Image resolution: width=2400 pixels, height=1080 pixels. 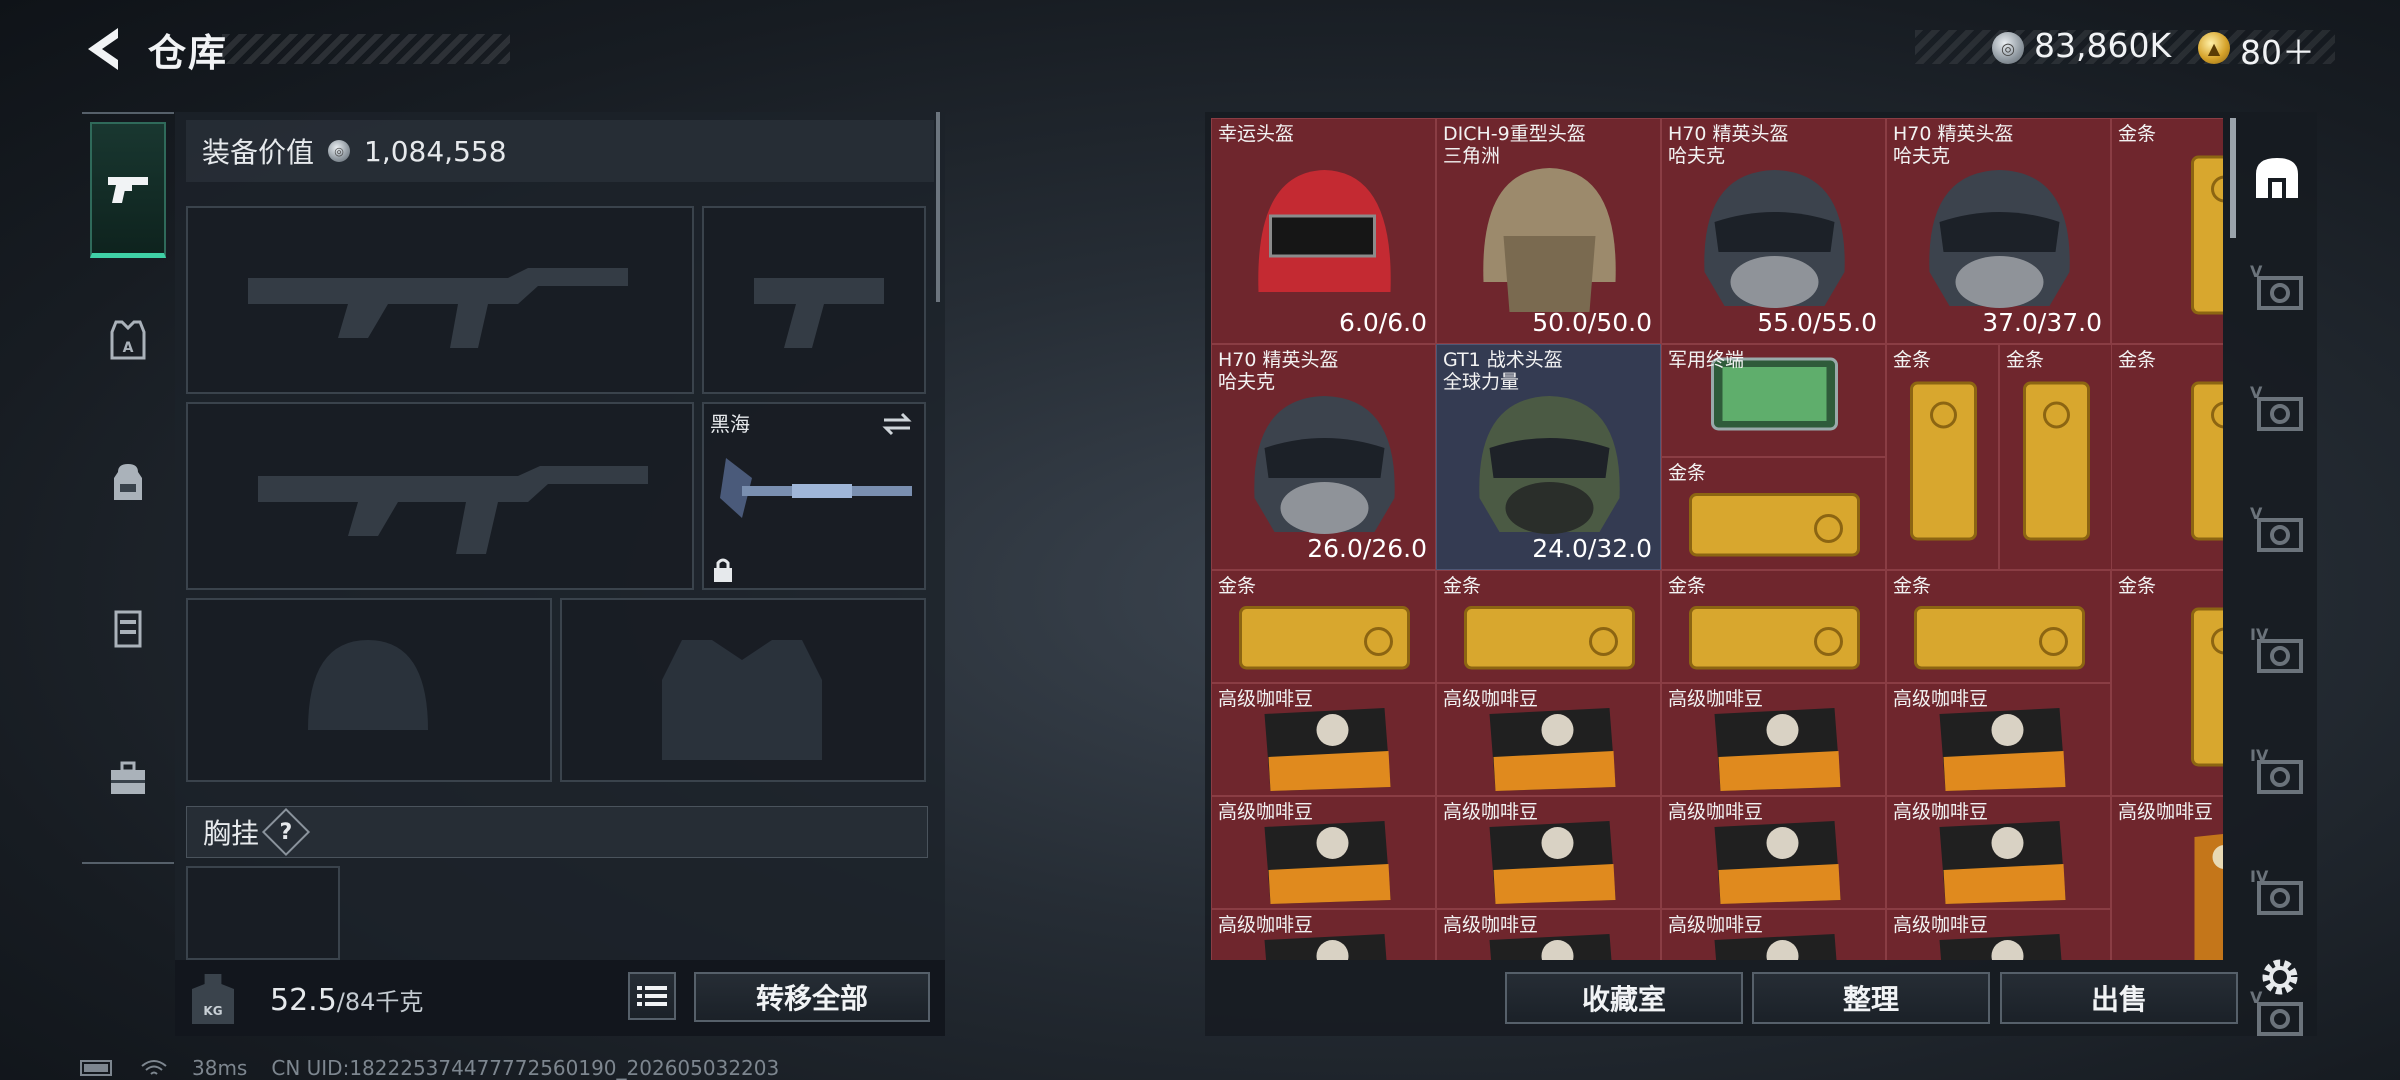 I want to click on pistol-icon, so click(x=128, y=189).